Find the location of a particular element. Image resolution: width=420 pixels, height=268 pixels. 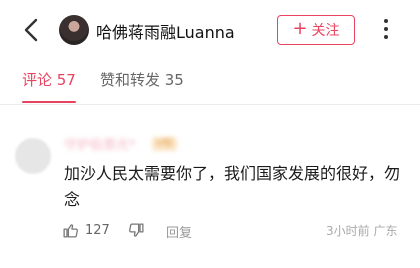

back-arrow-icon is located at coordinates (32, 30).